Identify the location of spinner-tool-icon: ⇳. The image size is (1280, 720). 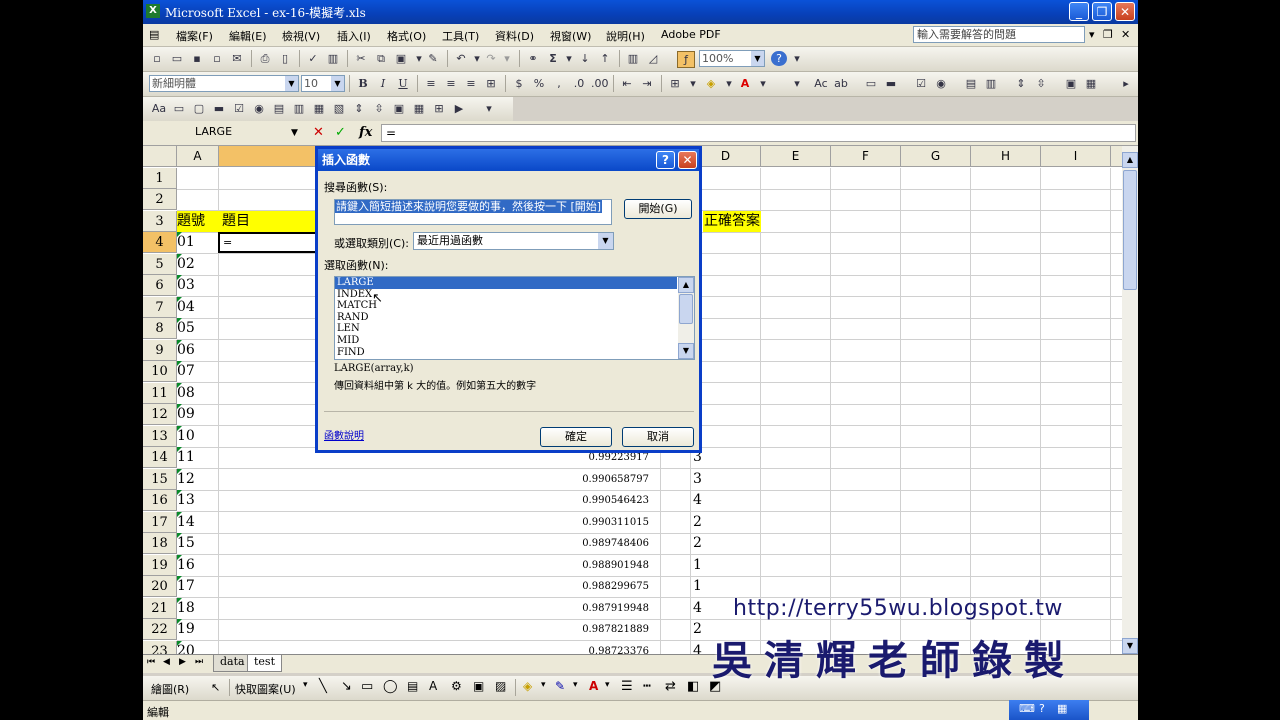
(379, 108).